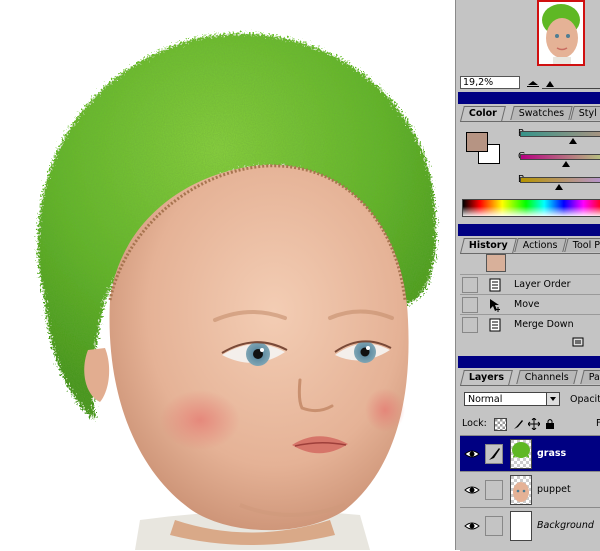 Image resolution: width=600 pixels, height=551 pixels. Describe the element at coordinates (540, 245) in the screenshot. I see `tab-actions: Actions` at that location.